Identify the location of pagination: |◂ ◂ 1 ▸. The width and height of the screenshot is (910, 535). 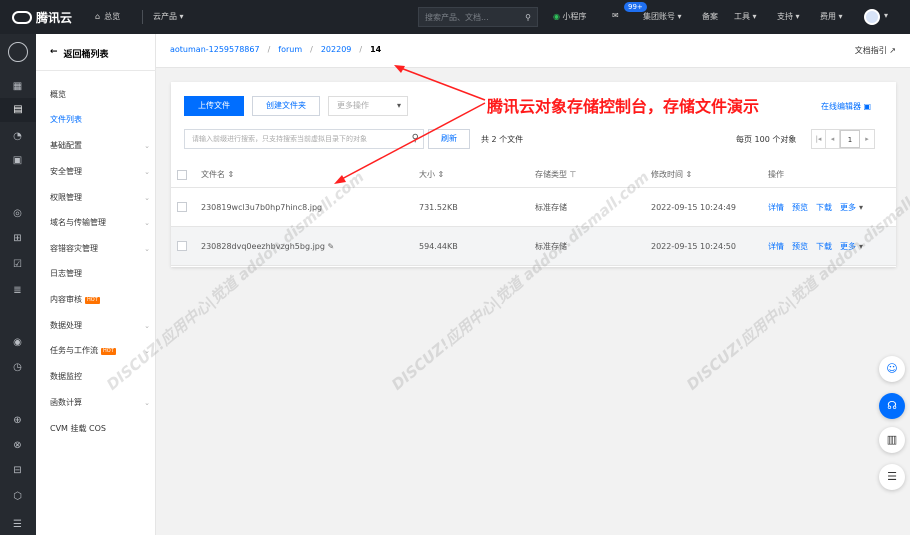
(843, 139).